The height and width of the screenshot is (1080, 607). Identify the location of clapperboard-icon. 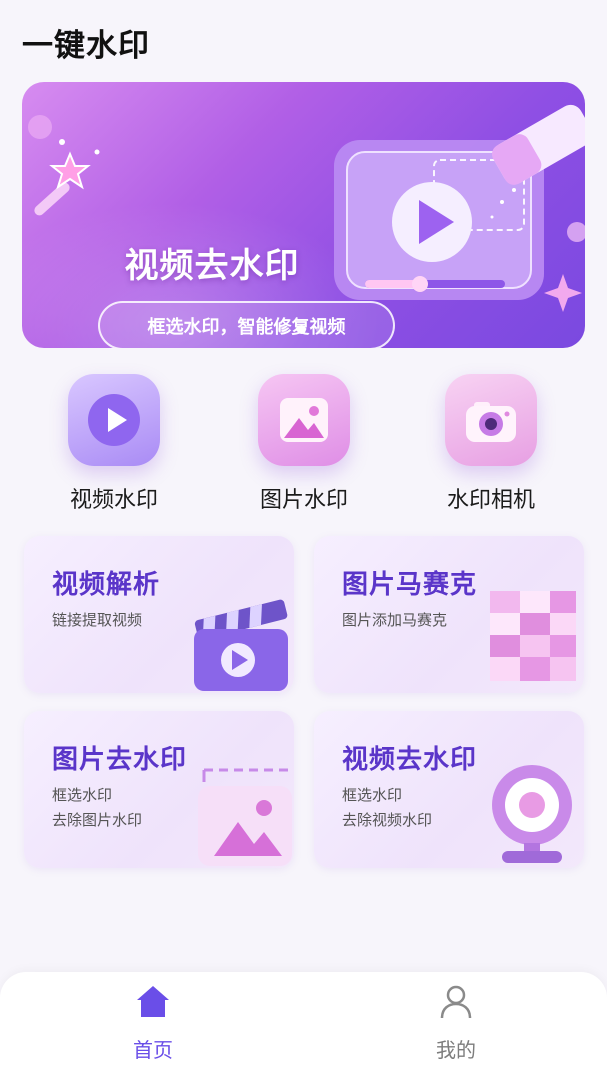
(241, 645).